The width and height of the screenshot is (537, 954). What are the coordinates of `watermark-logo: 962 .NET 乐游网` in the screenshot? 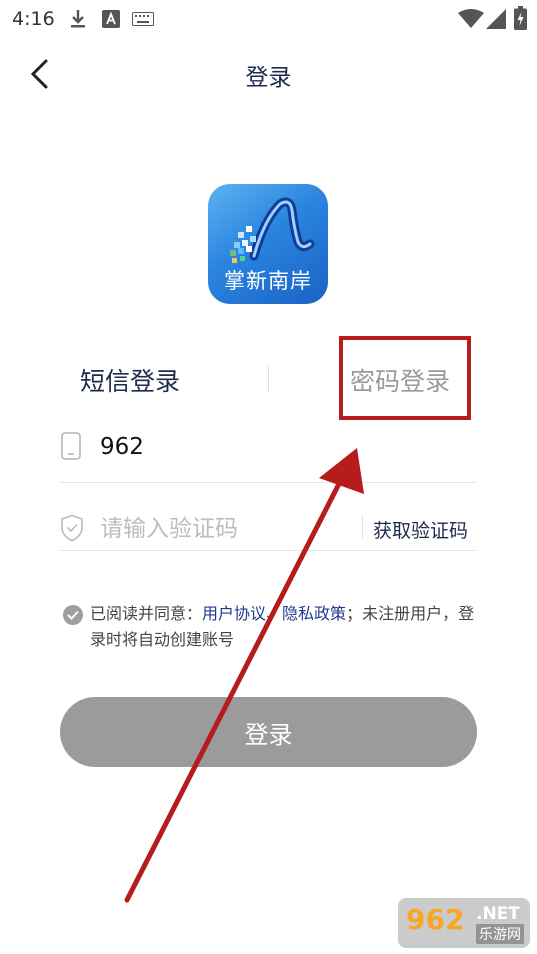 It's located at (464, 923).